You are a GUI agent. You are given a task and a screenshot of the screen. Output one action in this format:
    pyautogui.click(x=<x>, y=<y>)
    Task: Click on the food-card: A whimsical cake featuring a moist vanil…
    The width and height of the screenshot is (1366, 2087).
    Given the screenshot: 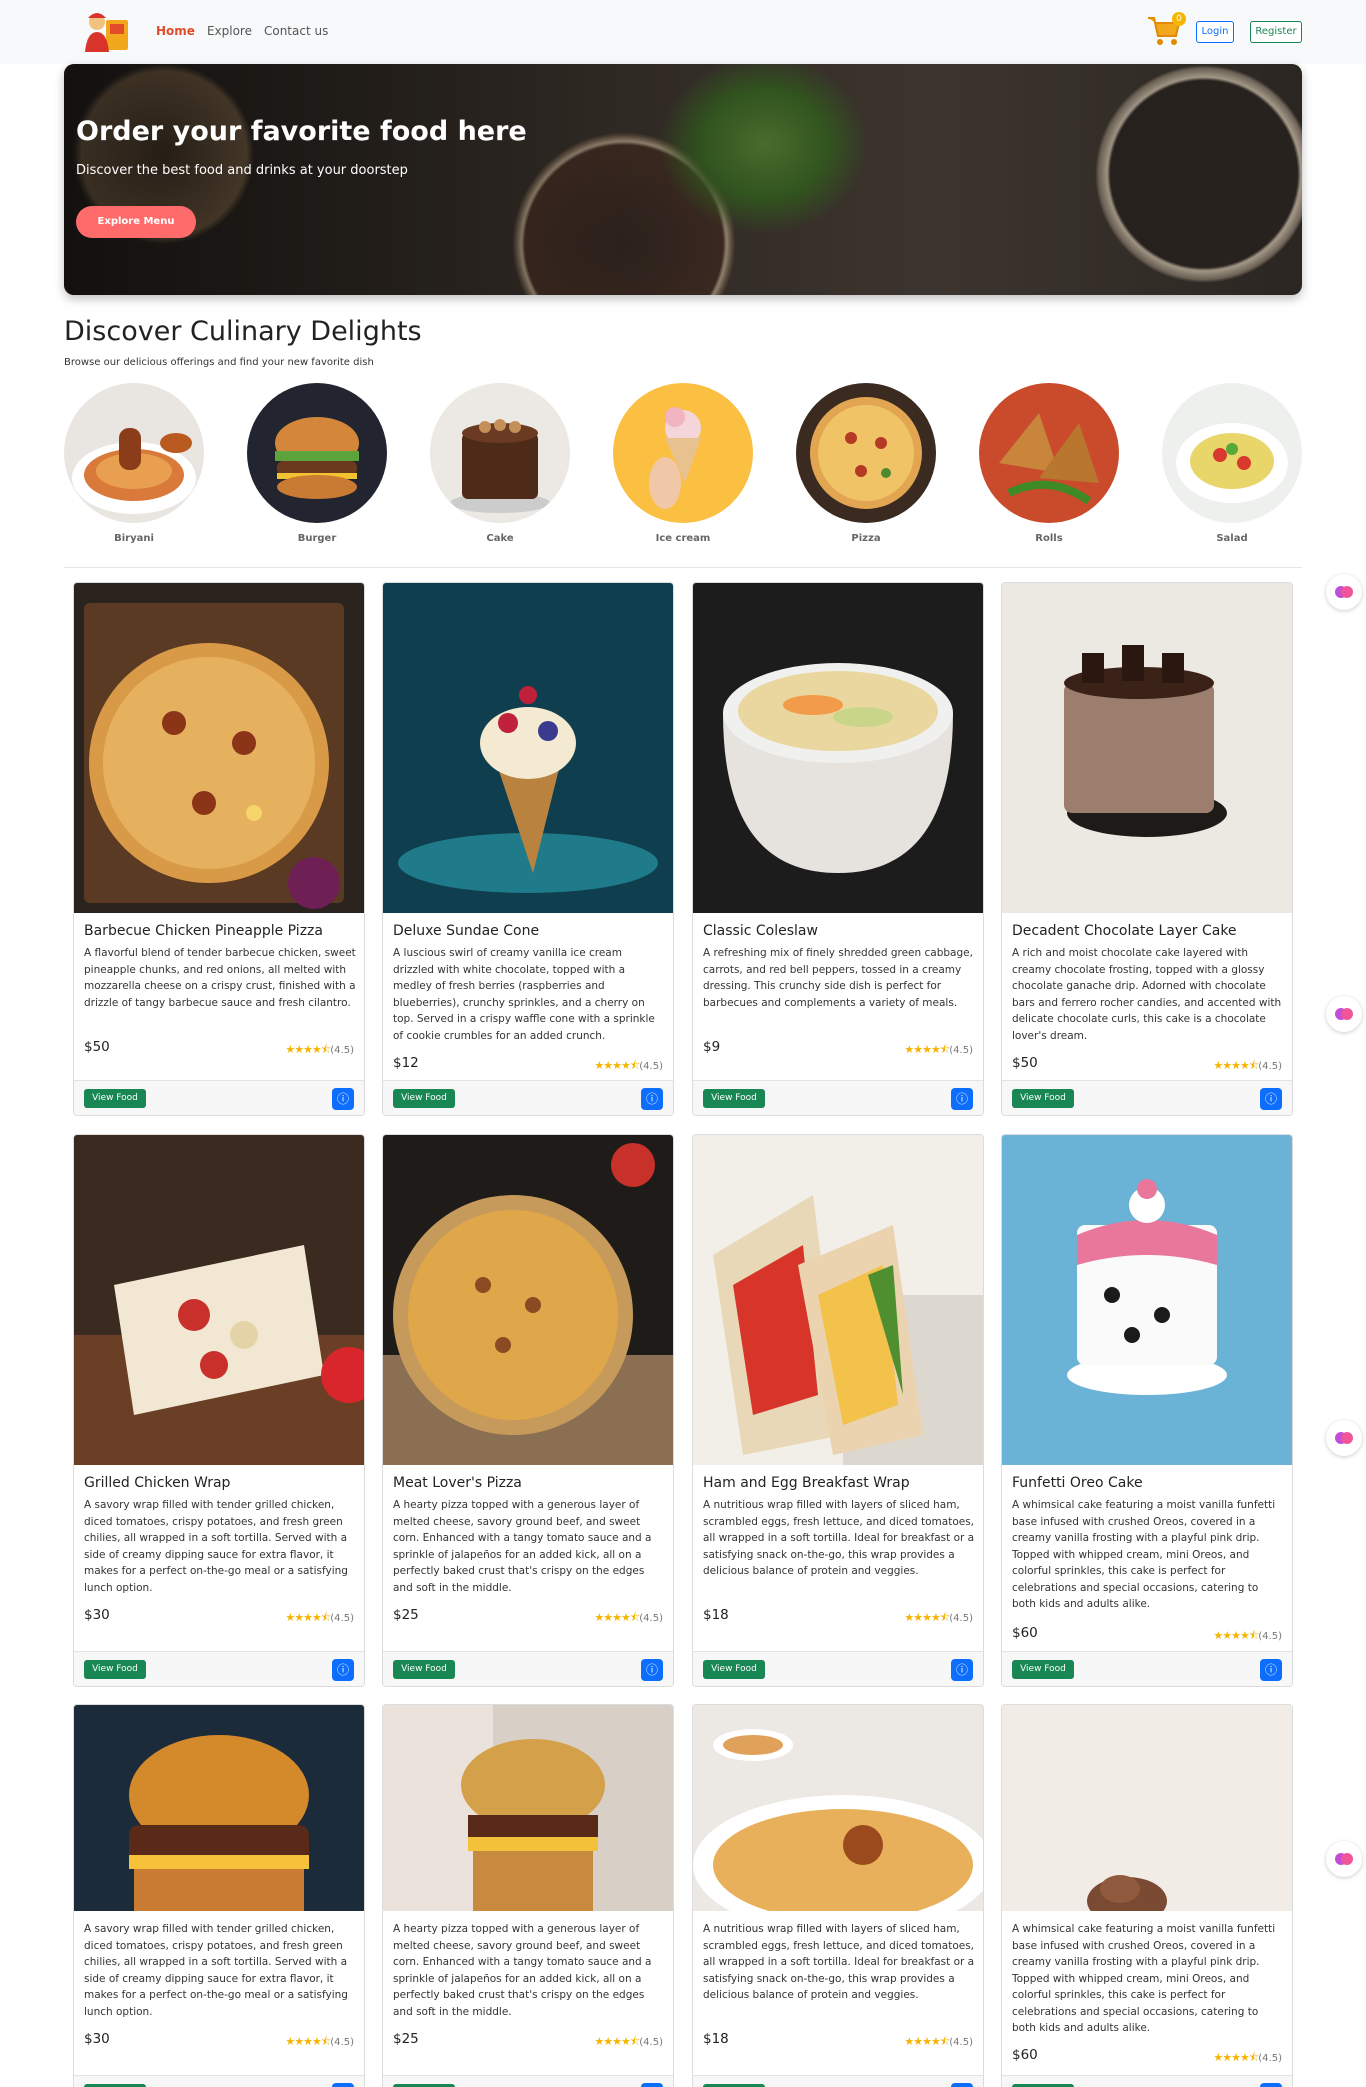 What is the action you would take?
    pyautogui.click(x=1147, y=1895)
    